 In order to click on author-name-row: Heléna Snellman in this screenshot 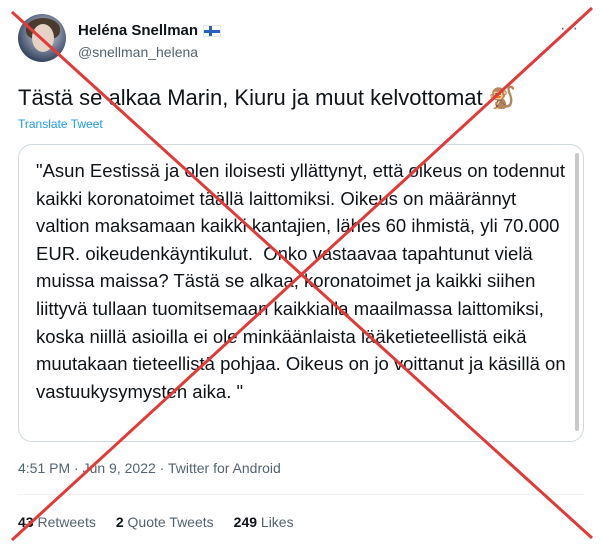, I will do `click(150, 30)`.